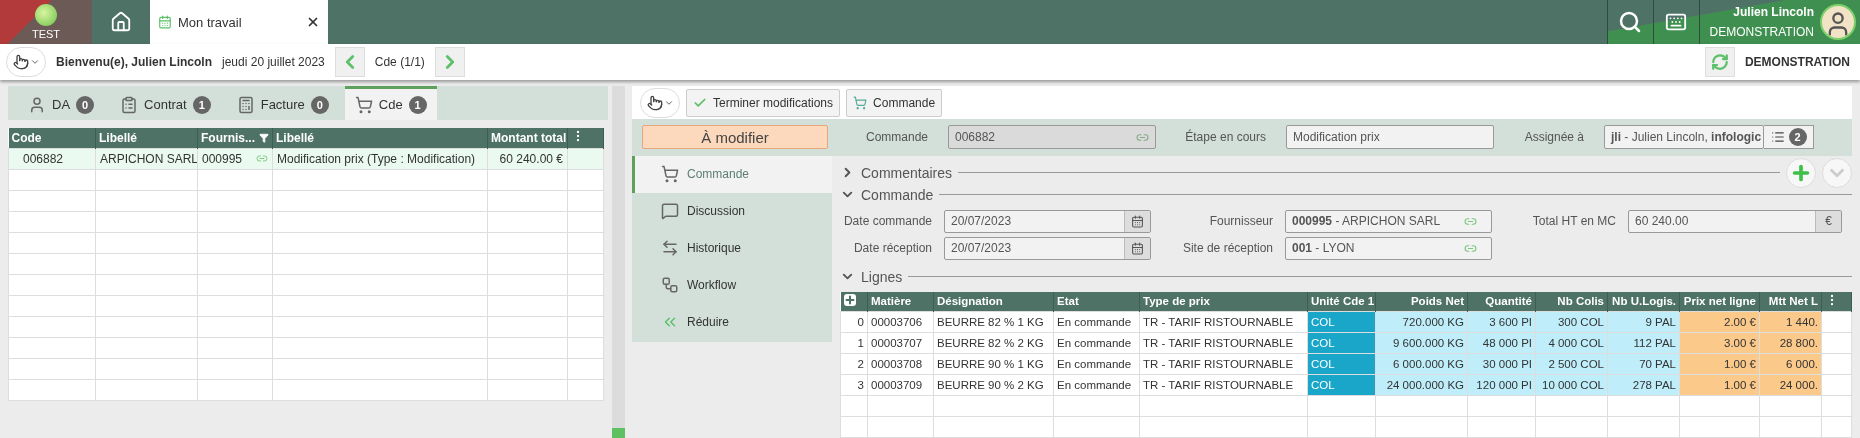 This screenshot has width=1860, height=438. What do you see at coordinates (1390, 137) in the screenshot?
I see `header-field: Modification prix` at bounding box center [1390, 137].